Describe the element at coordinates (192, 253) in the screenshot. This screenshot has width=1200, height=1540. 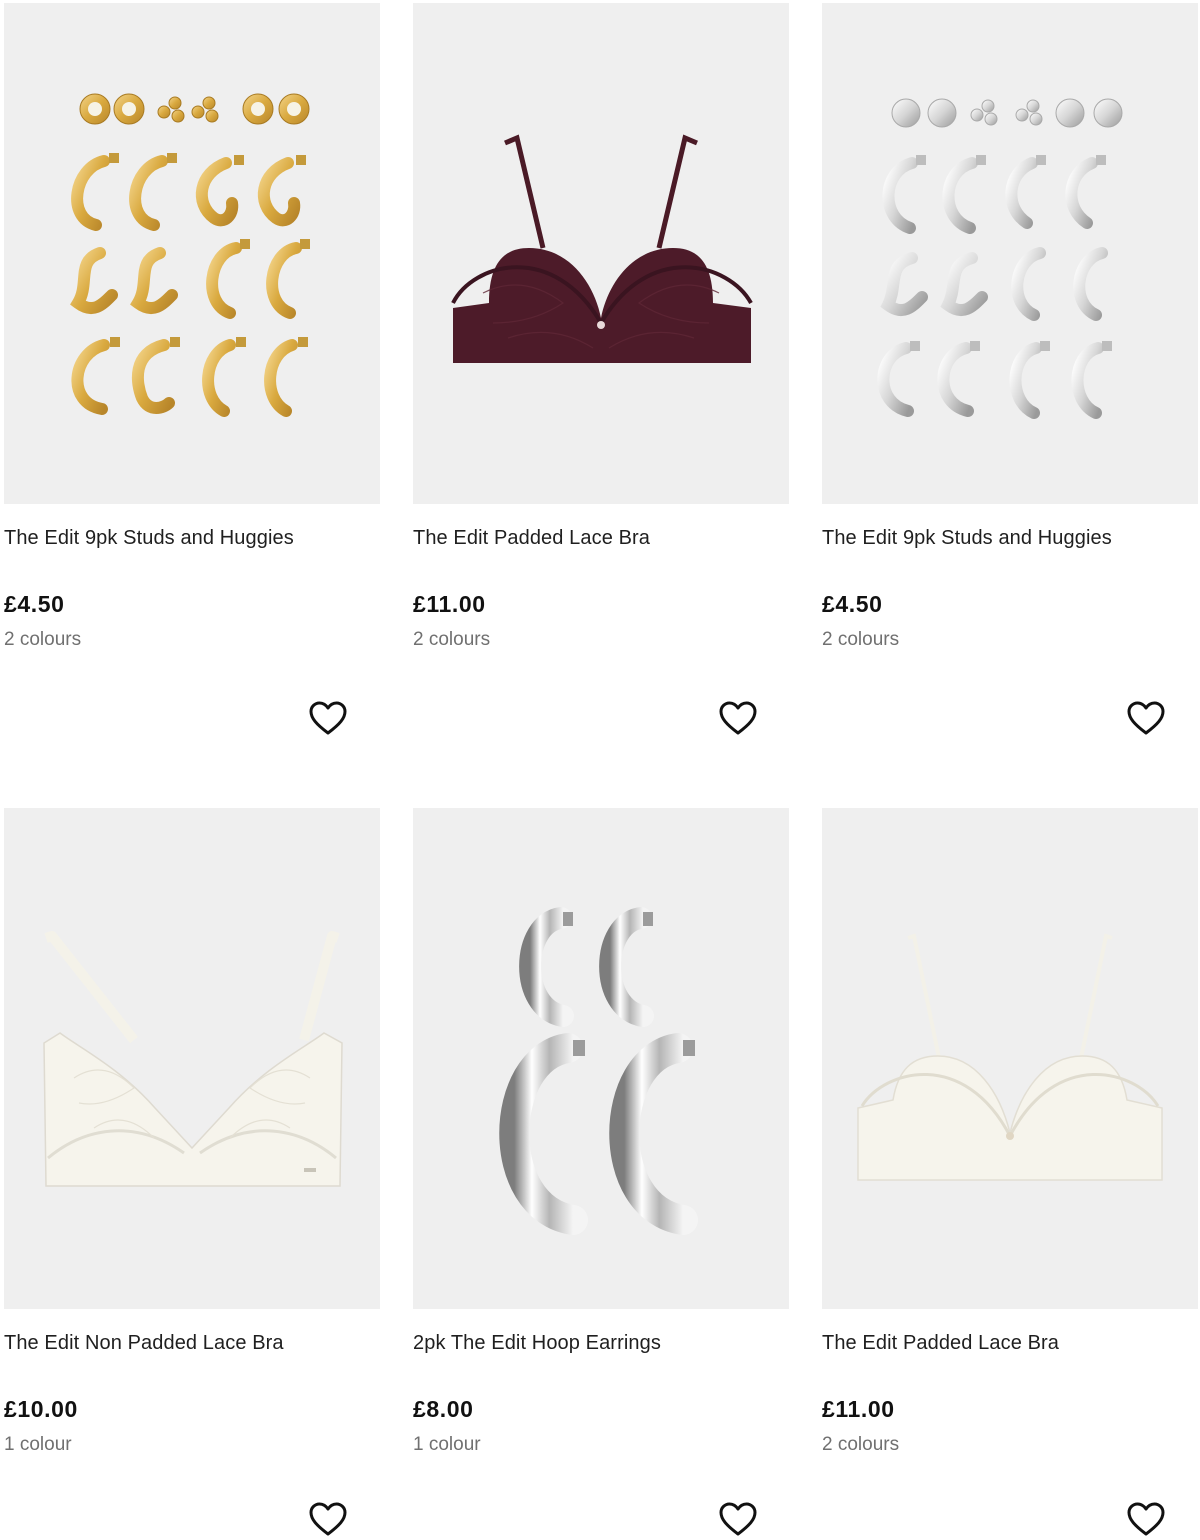
I see `product-image-gold-earrings` at that location.